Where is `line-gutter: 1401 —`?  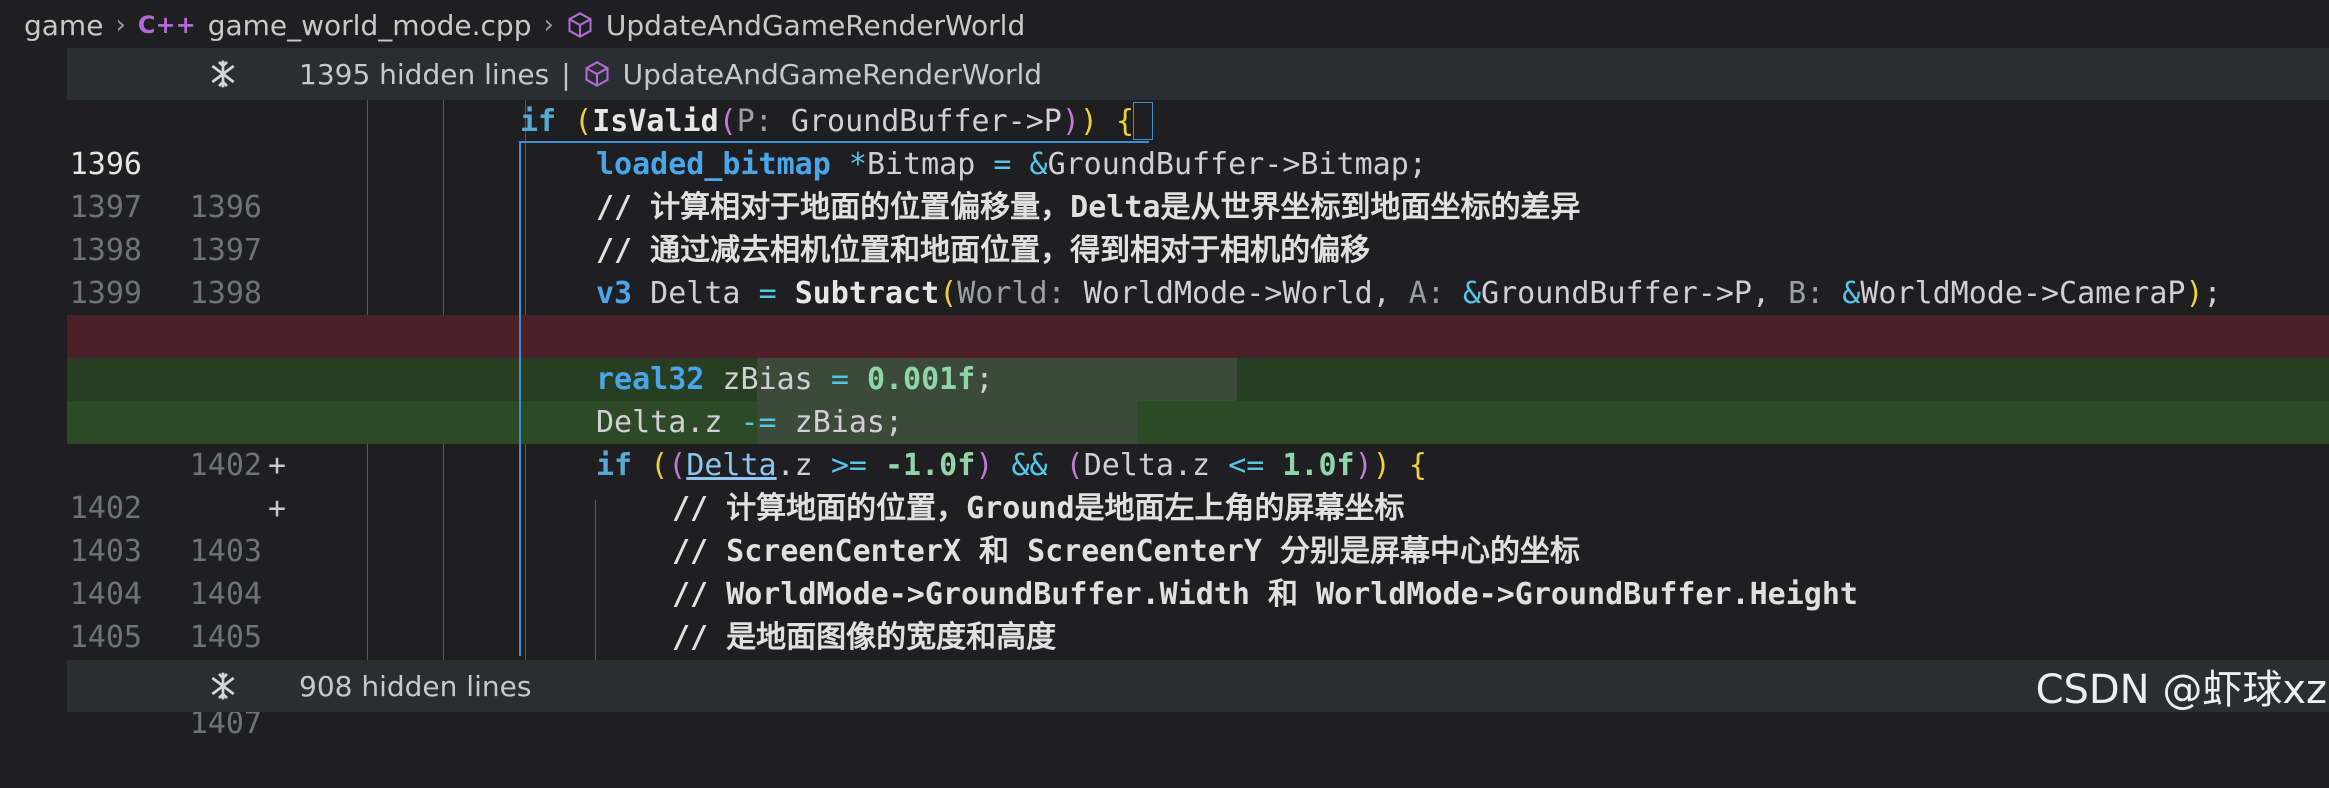
line-gutter: 1401 — is located at coordinates (183, 377).